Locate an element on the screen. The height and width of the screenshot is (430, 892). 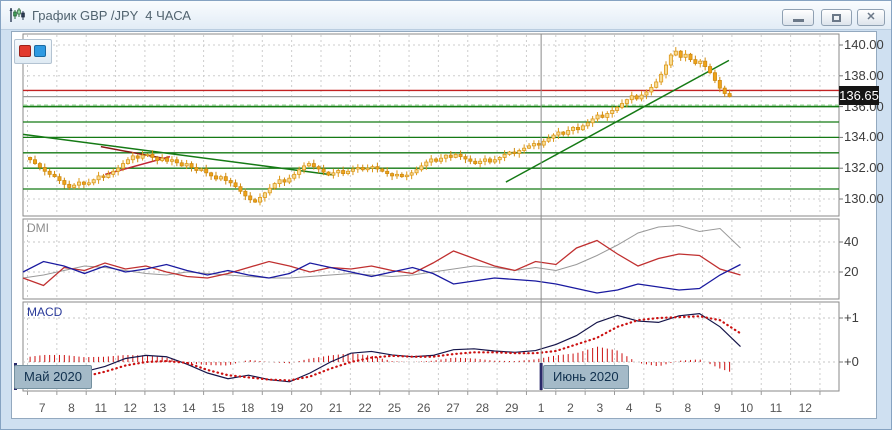
date-label: 5 is located at coordinates (658, 408).